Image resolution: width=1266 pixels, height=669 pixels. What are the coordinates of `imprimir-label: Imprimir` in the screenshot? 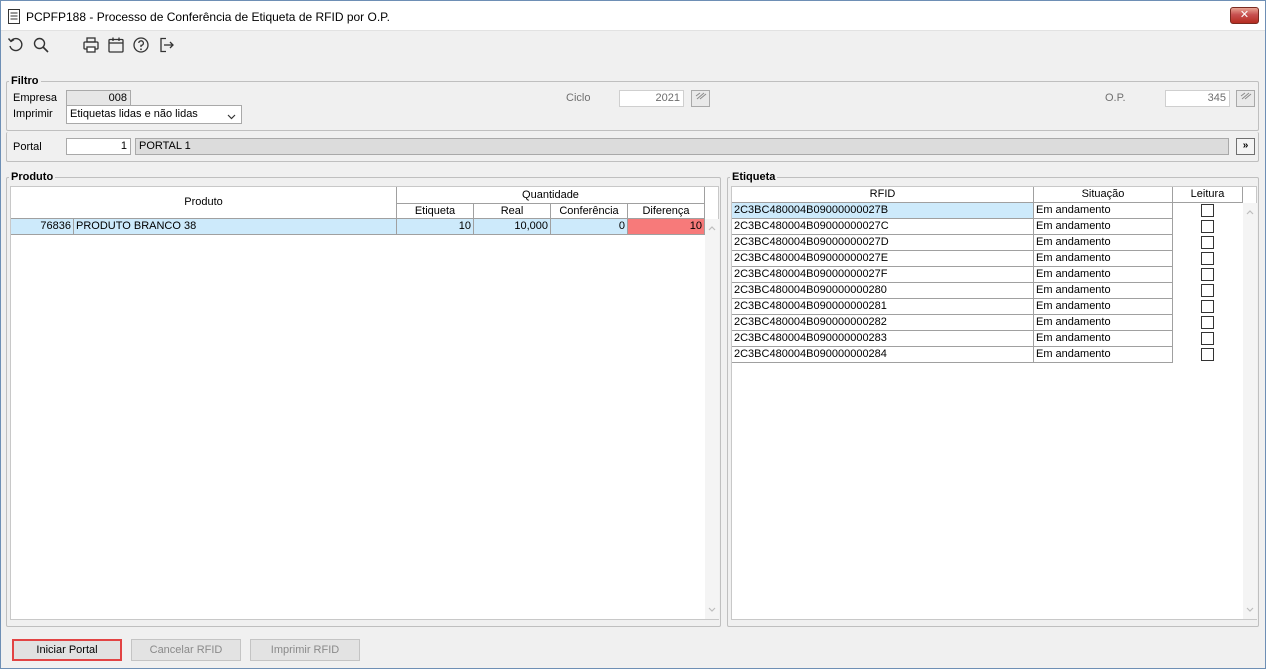 It's located at (33, 114).